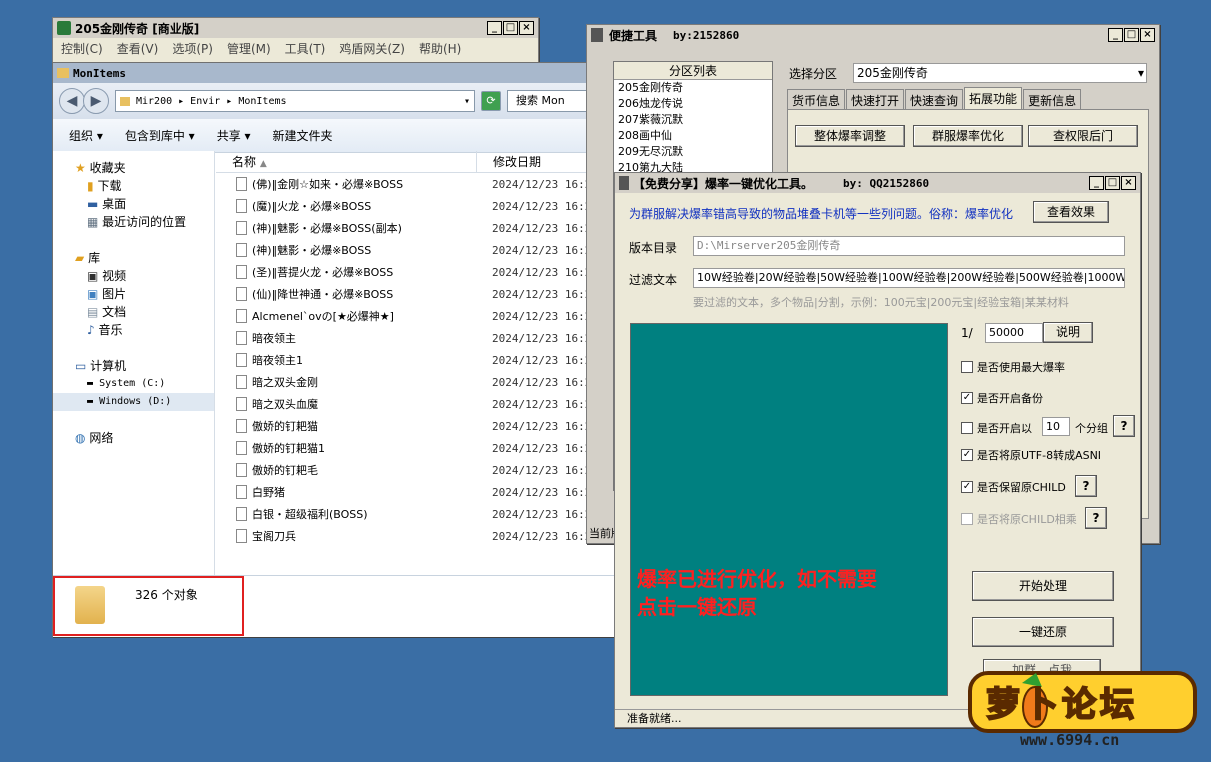 Image resolution: width=1211 pixels, height=762 pixels. What do you see at coordinates (1031, 455) in the screenshot?
I see `option-utf8-to-ansi: ✓ 是否将原UTF-8转成ASNI` at bounding box center [1031, 455].